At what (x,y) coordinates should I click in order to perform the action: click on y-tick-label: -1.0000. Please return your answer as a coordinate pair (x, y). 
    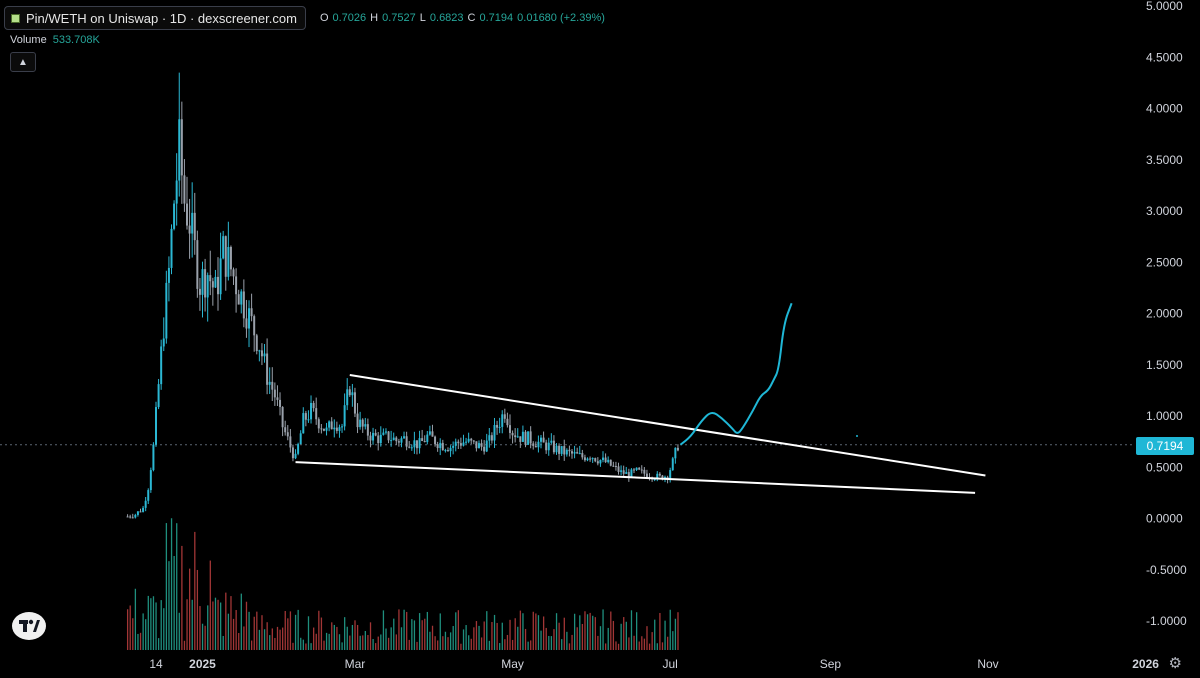
    Looking at the image, I should click on (1166, 621).